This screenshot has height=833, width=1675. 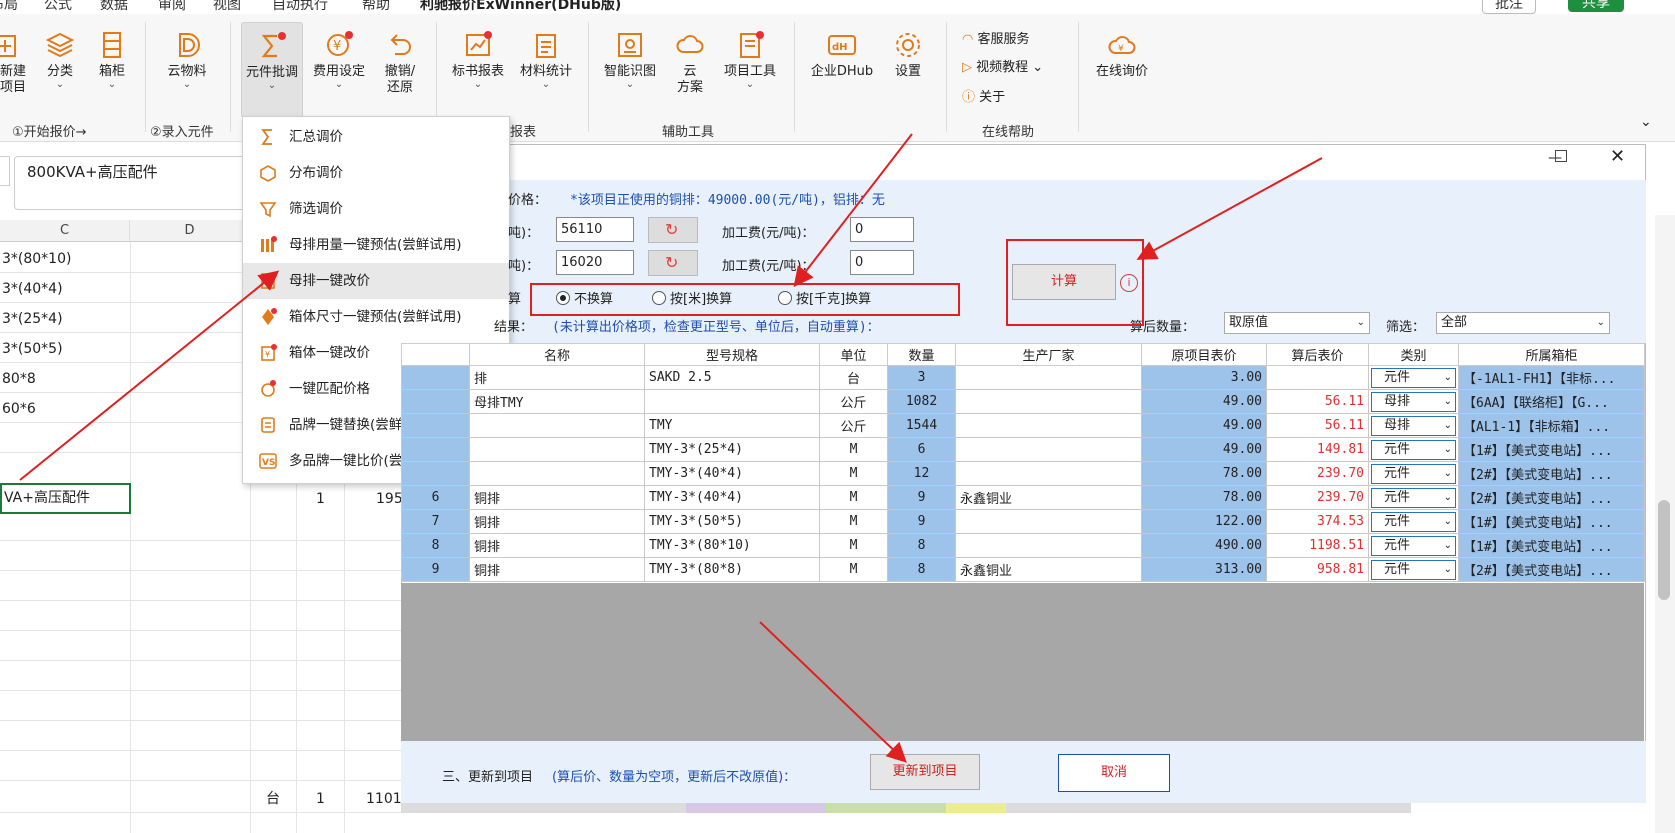 What do you see at coordinates (750, 60) in the screenshot?
I see `project-tools-button: 项目工具 ⌄` at bounding box center [750, 60].